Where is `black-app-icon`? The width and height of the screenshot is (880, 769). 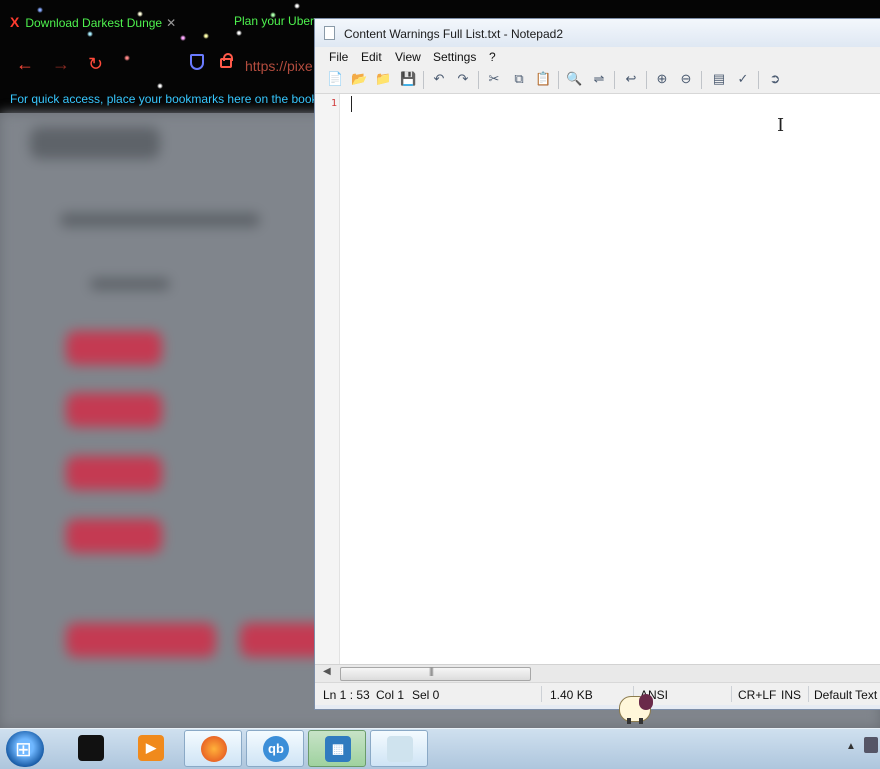
black-app-icon is located at coordinates (91, 748).